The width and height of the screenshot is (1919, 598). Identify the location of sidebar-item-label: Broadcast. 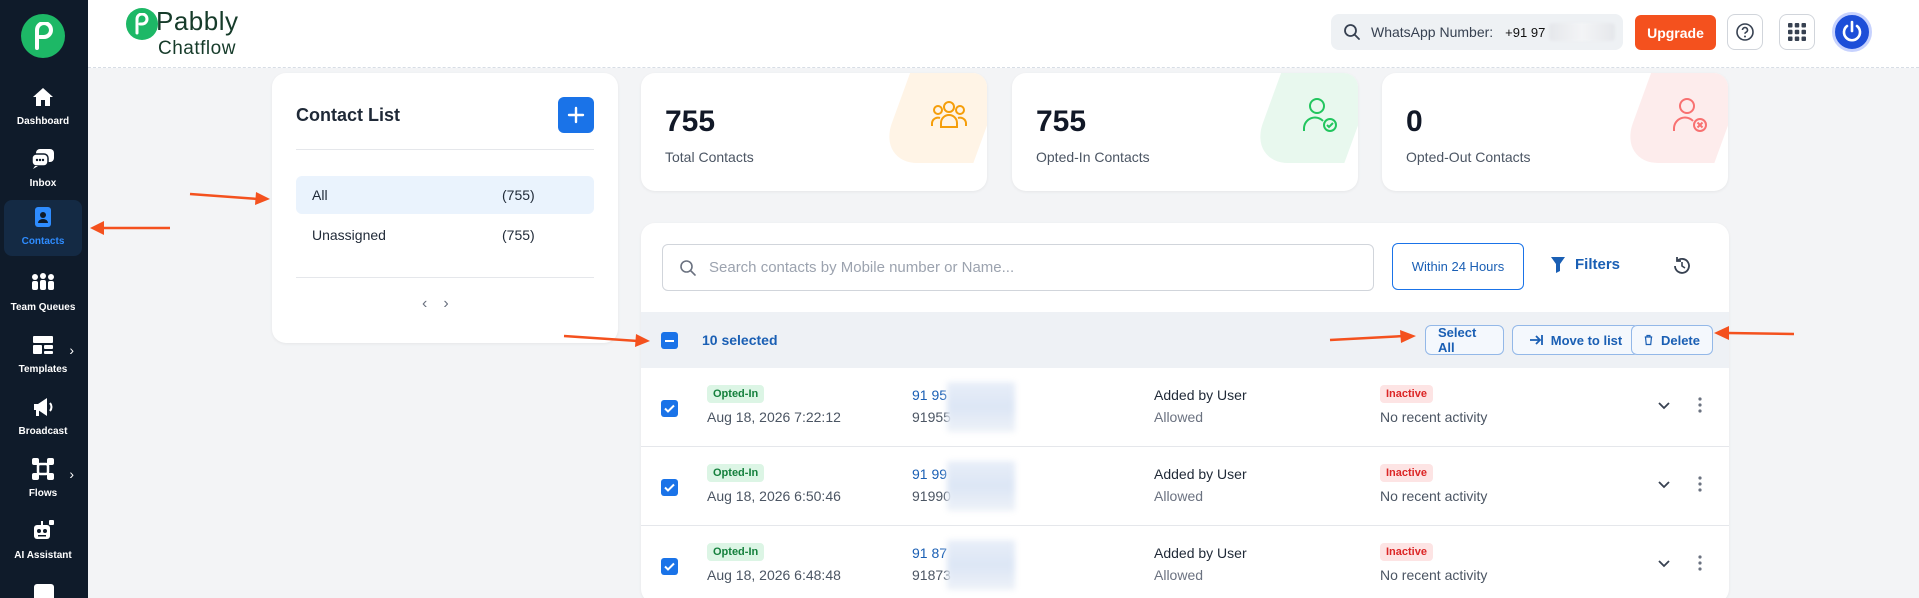
(43, 431).